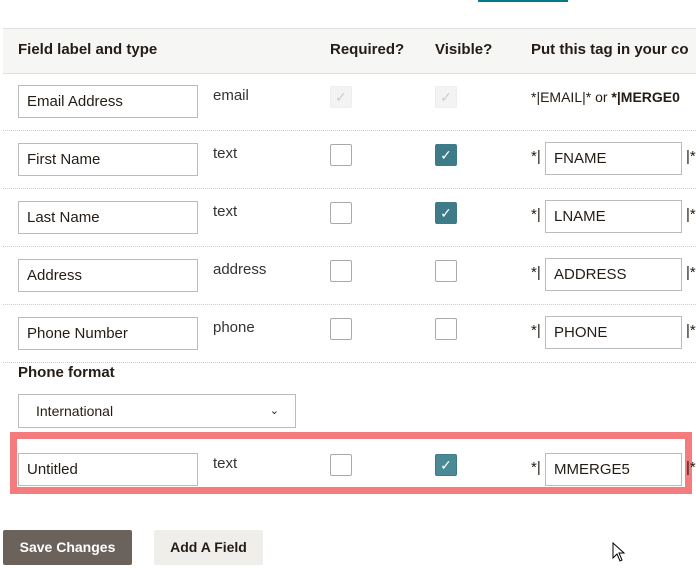  What do you see at coordinates (208, 547) in the screenshot?
I see `add-field-button: Add A Field` at bounding box center [208, 547].